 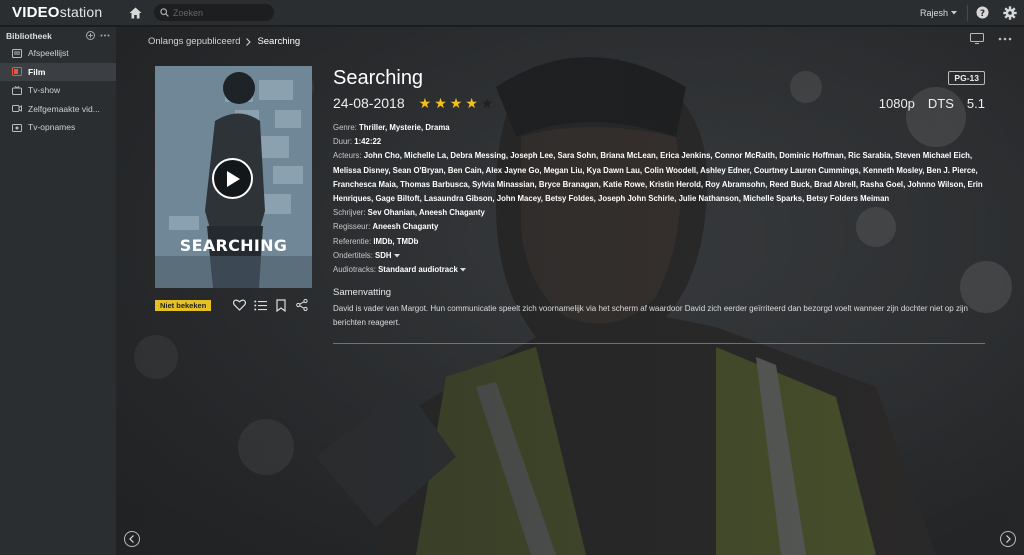 I want to click on director-value: Aneesh Chaganty, so click(x=405, y=226).